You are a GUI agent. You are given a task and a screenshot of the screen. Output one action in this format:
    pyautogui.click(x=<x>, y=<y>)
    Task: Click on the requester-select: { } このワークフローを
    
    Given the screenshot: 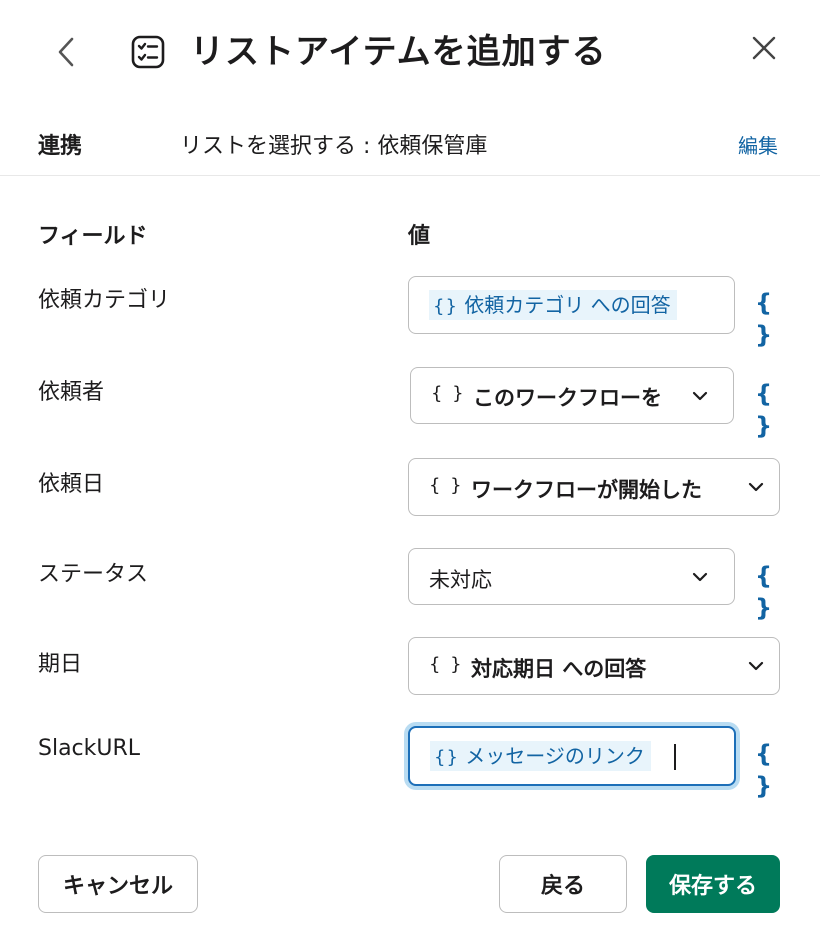 What is the action you would take?
    pyautogui.click(x=572, y=395)
    